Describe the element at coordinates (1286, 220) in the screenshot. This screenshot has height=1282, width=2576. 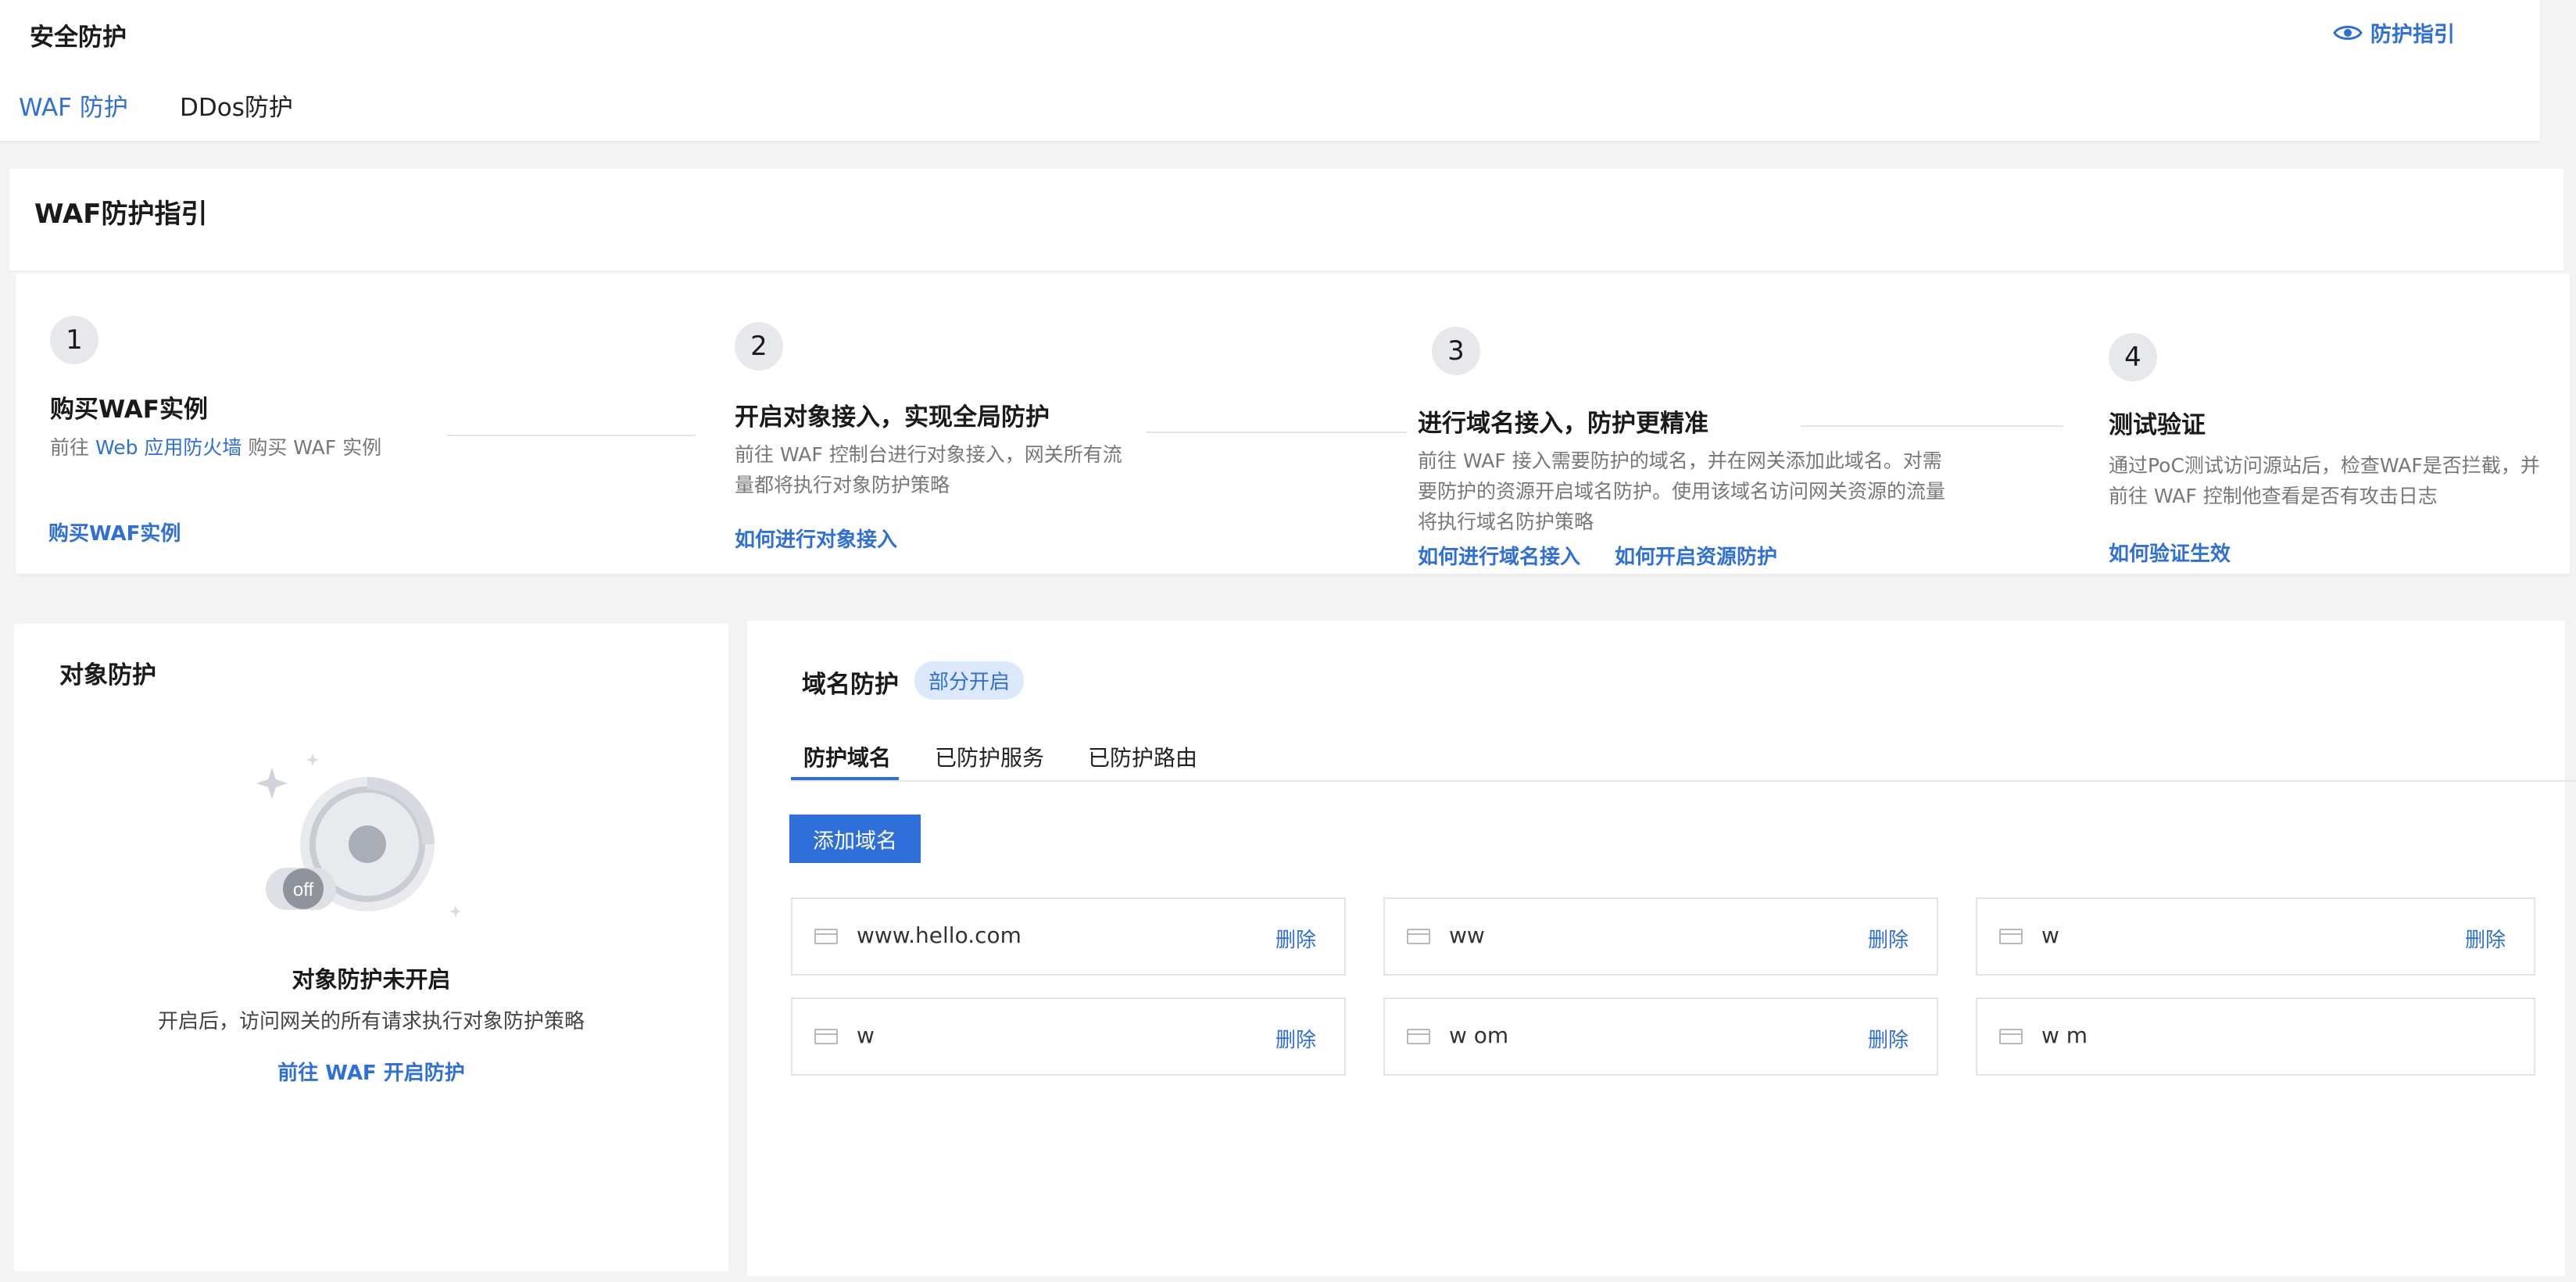
I see `guide-header` at that location.